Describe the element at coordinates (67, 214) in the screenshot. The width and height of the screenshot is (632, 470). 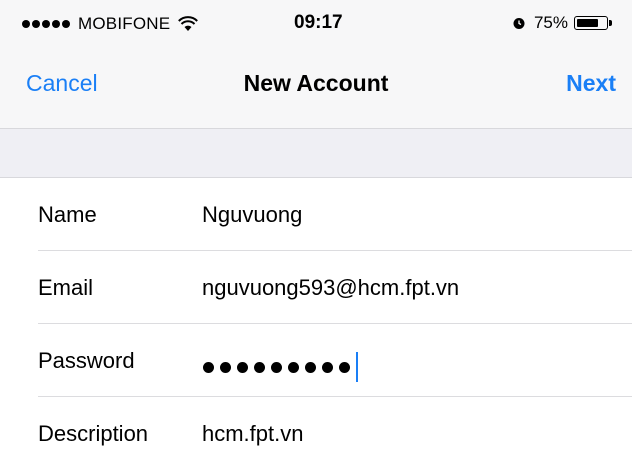
I see `name-label: Name` at that location.